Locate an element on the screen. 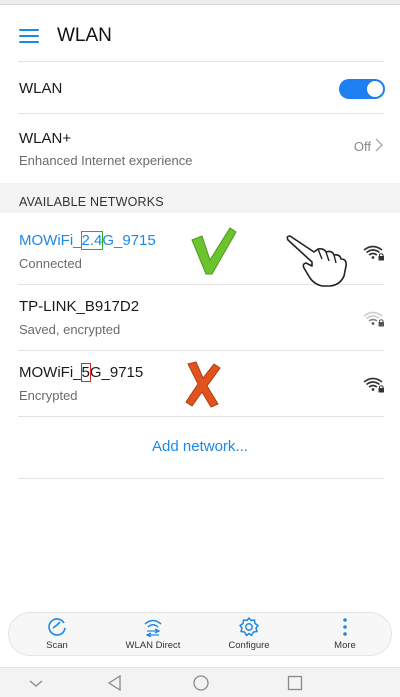 The image size is (400, 697). gear-icon is located at coordinates (249, 627).